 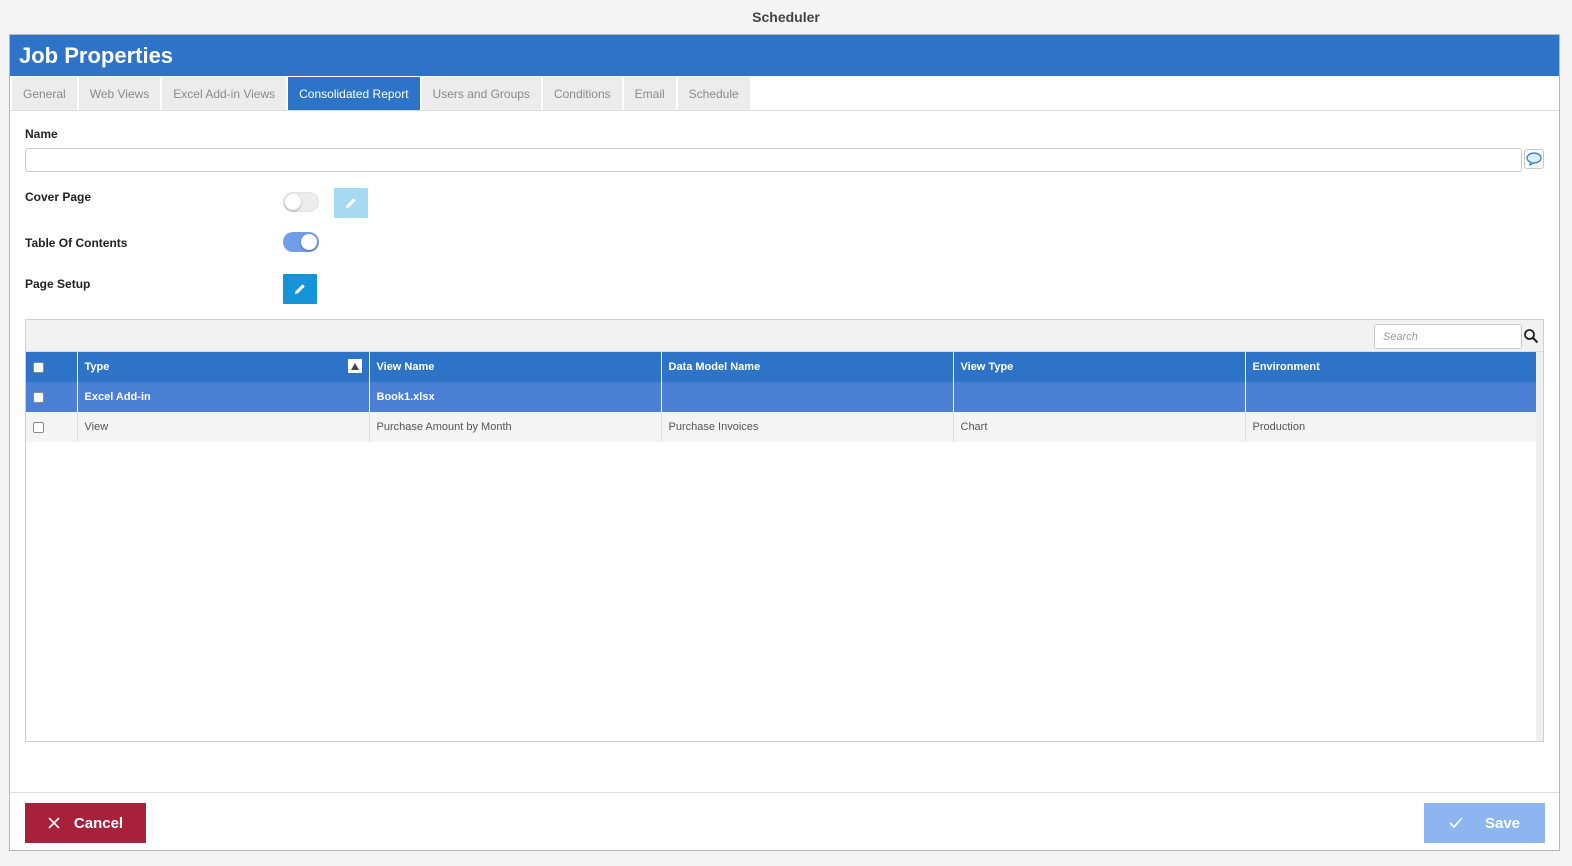 What do you see at coordinates (1391, 397) in the screenshot?
I see `cell-environment` at bounding box center [1391, 397].